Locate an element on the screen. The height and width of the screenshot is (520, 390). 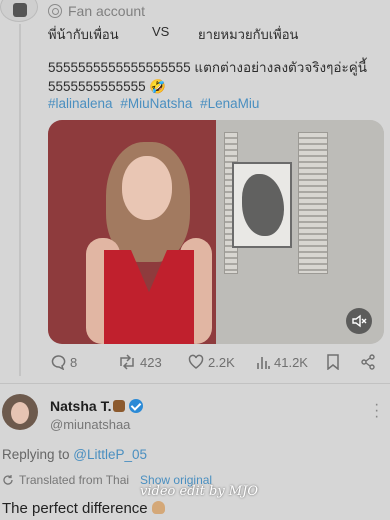
share-button is located at coordinates (368, 362).